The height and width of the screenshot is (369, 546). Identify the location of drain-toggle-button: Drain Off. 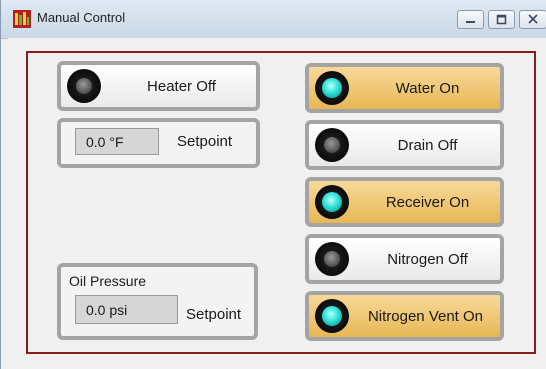
(404, 145).